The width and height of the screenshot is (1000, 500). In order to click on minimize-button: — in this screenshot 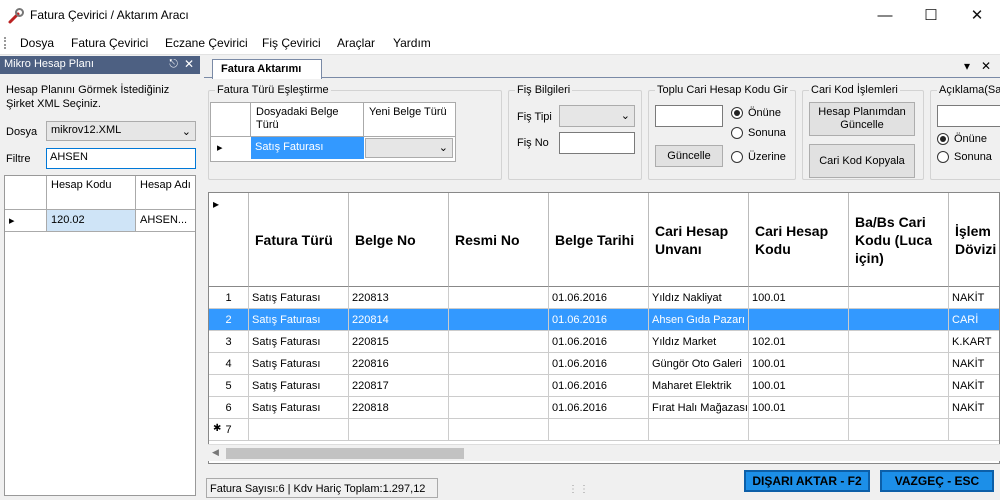, I will do `click(885, 15)`.